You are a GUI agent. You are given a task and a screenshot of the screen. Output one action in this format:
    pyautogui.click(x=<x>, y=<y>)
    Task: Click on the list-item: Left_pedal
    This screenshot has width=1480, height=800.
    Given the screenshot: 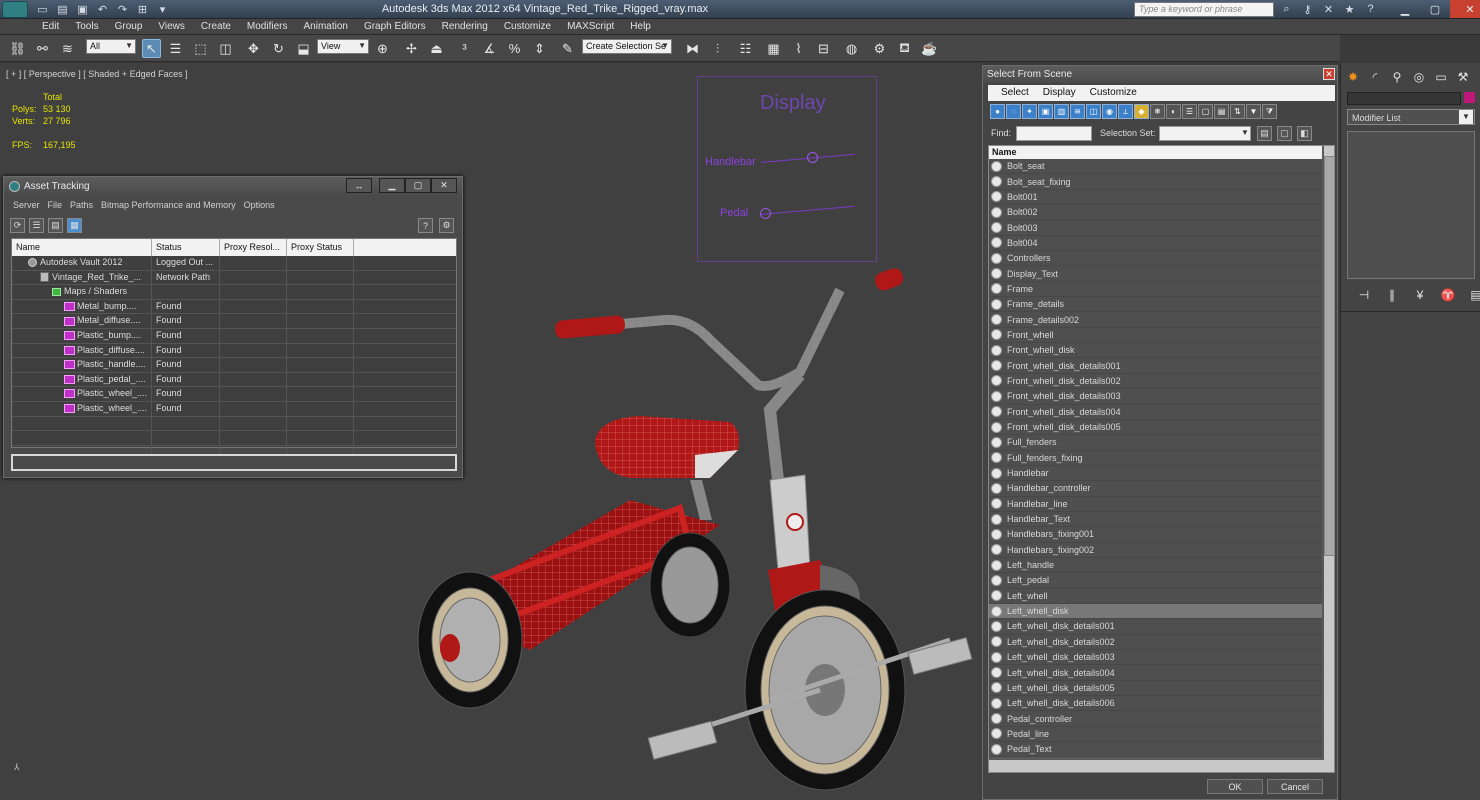 What is the action you would take?
    pyautogui.click(x=1155, y=581)
    